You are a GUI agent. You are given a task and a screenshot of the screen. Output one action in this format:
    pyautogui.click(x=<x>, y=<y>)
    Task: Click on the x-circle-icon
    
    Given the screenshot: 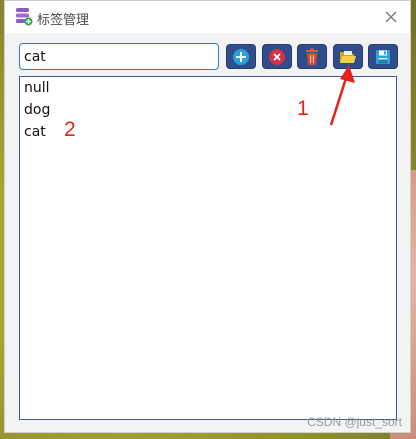 What is the action you would take?
    pyautogui.click(x=277, y=56)
    